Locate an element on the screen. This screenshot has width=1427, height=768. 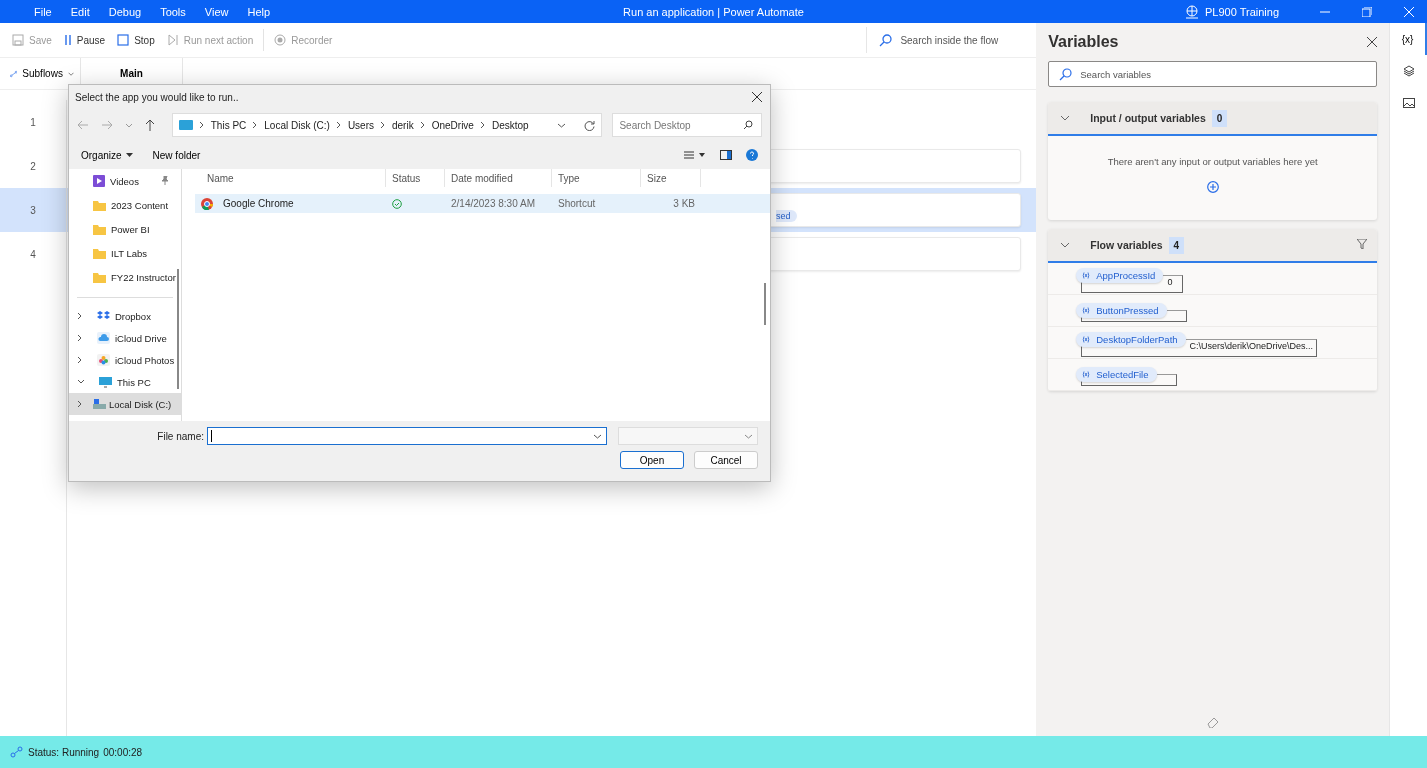
count-badge: 4 is located at coordinates (1176, 245).